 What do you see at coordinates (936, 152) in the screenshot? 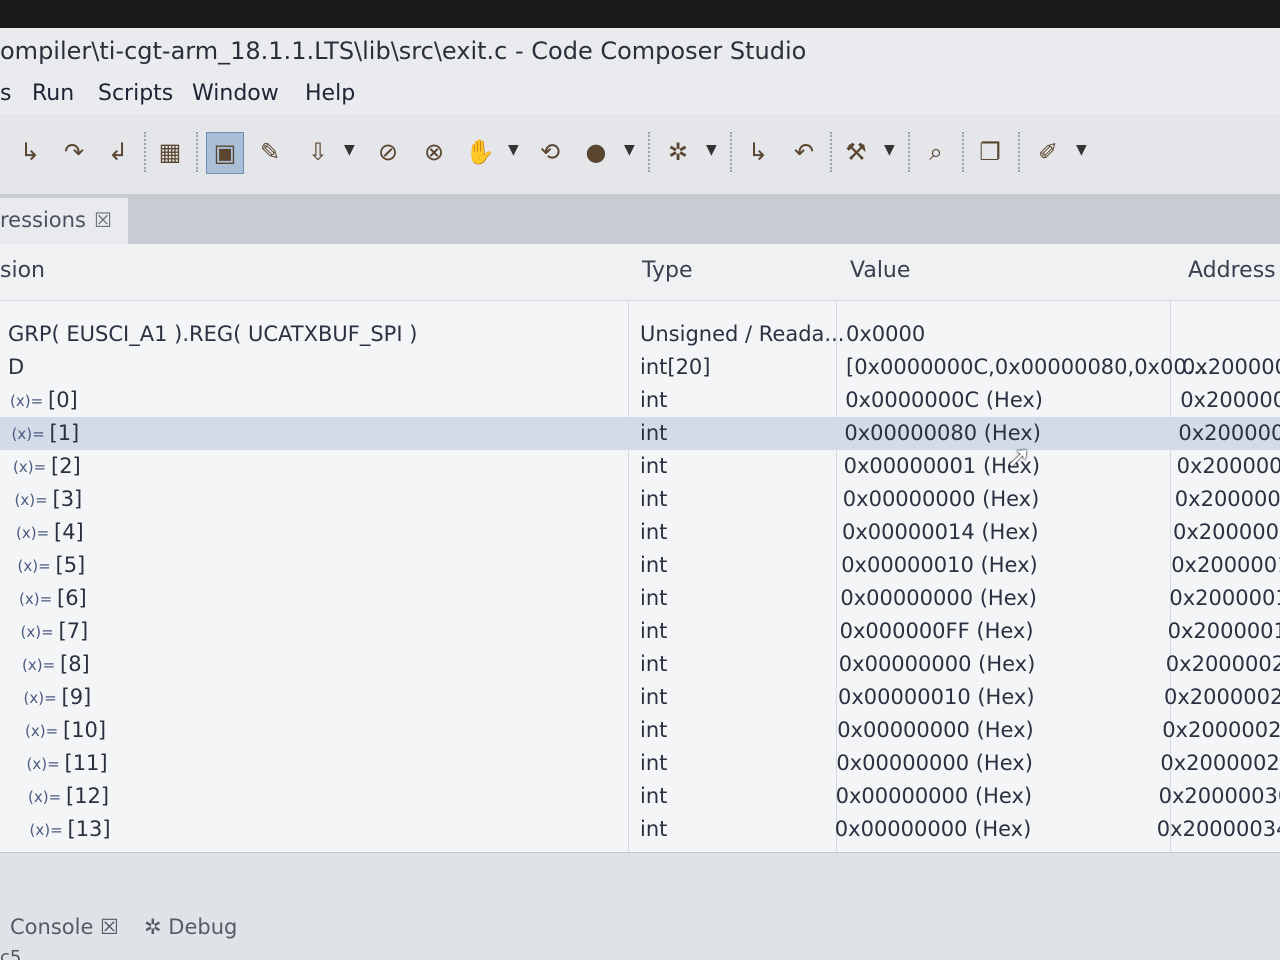
I see `search-icon: ⌕` at bounding box center [936, 152].